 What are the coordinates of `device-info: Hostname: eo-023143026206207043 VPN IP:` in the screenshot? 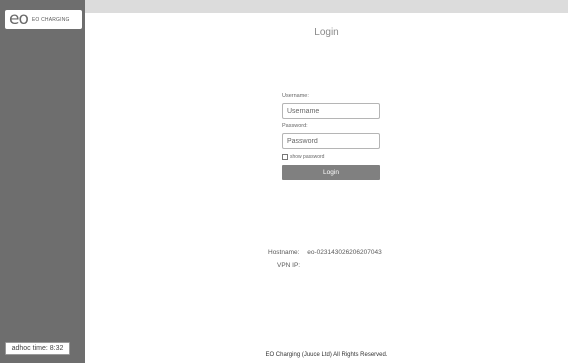 It's located at (325, 262).